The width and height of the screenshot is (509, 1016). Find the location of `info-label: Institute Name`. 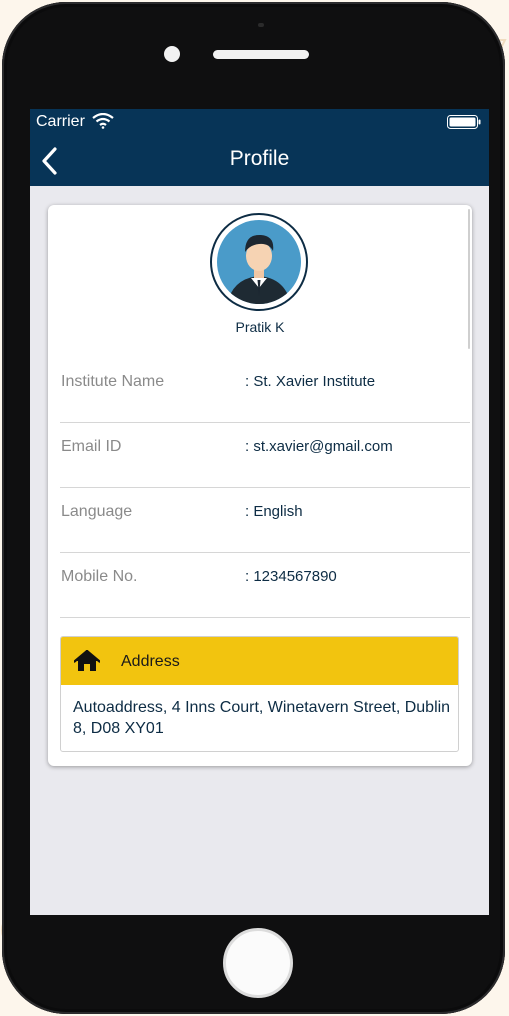

info-label: Institute Name is located at coordinates (113, 381).